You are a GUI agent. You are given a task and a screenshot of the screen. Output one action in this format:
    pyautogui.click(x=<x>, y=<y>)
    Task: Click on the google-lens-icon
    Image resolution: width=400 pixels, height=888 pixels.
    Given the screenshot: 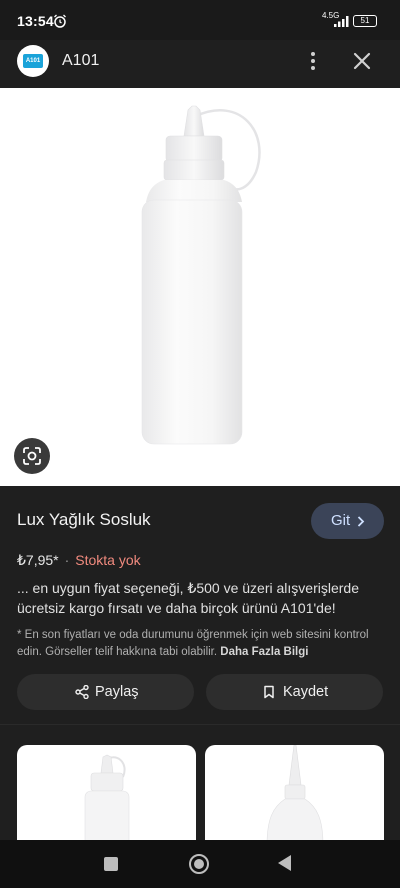 What is the action you would take?
    pyautogui.click(x=32, y=456)
    